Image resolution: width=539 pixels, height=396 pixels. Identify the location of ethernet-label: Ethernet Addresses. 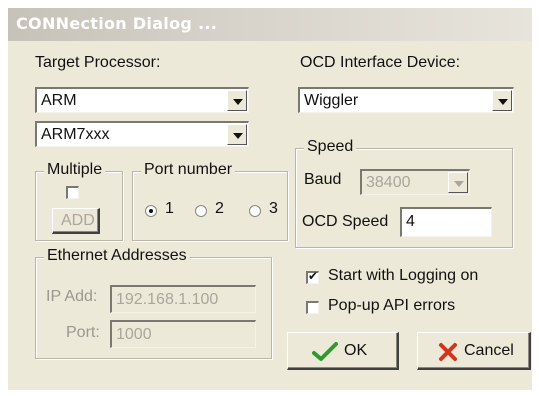
(117, 256).